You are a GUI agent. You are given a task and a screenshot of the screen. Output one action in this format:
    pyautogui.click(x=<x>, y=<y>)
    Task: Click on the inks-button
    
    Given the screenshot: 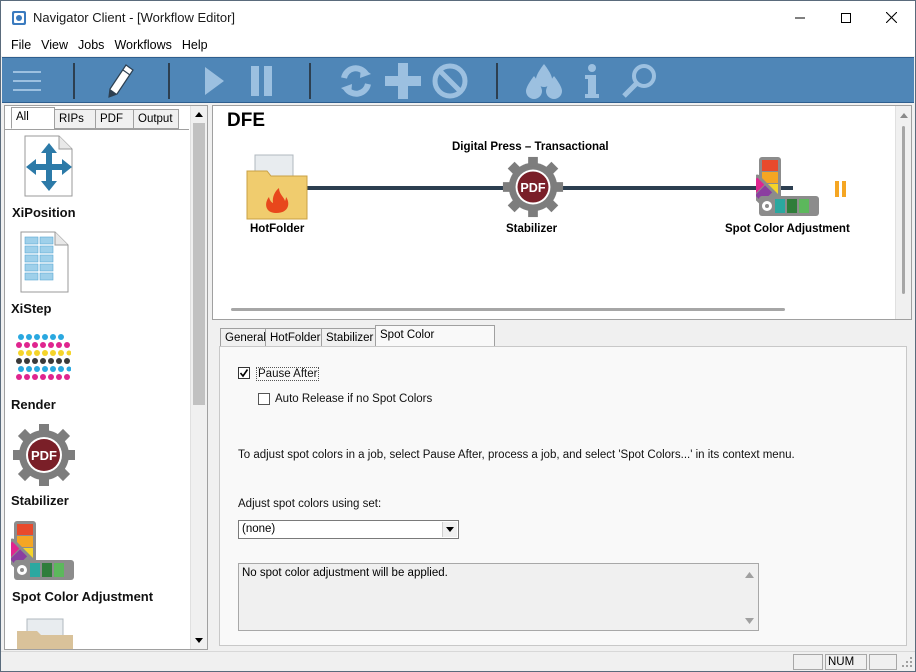 What is the action you would take?
    pyautogui.click(x=544, y=81)
    